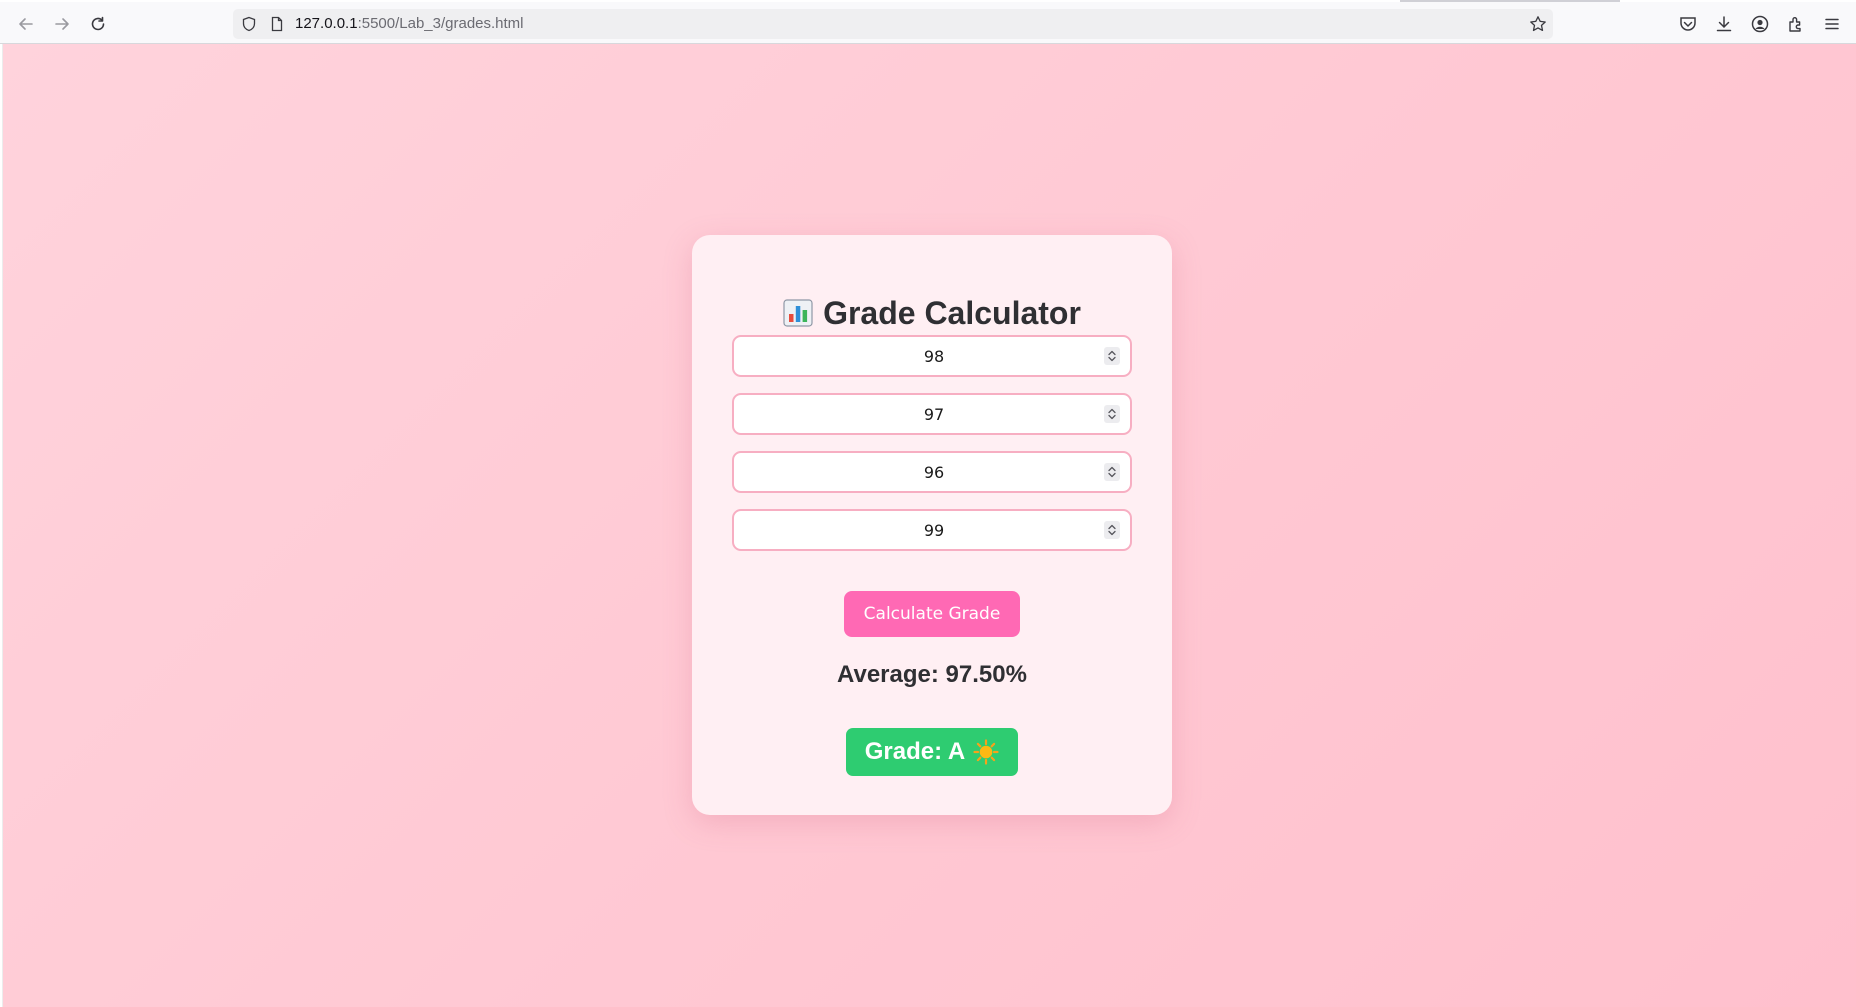 This screenshot has width=1856, height=1007. I want to click on title-text: Grade Calculator, so click(952, 313).